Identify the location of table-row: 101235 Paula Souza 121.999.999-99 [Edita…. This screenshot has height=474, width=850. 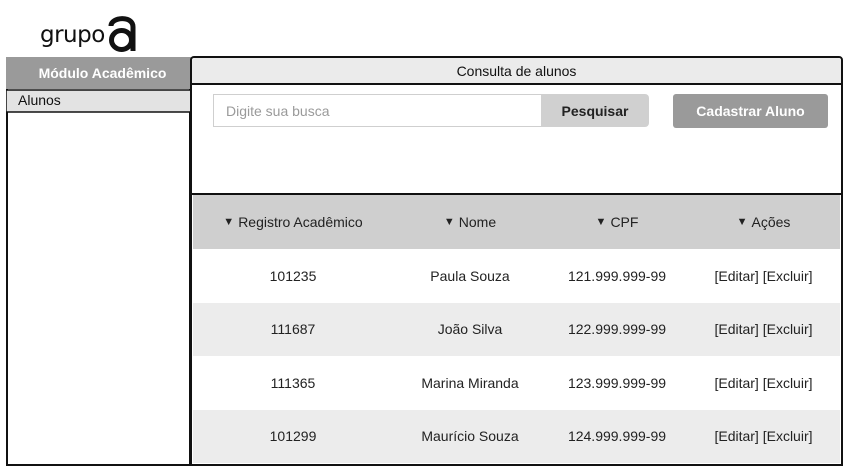
(516, 276).